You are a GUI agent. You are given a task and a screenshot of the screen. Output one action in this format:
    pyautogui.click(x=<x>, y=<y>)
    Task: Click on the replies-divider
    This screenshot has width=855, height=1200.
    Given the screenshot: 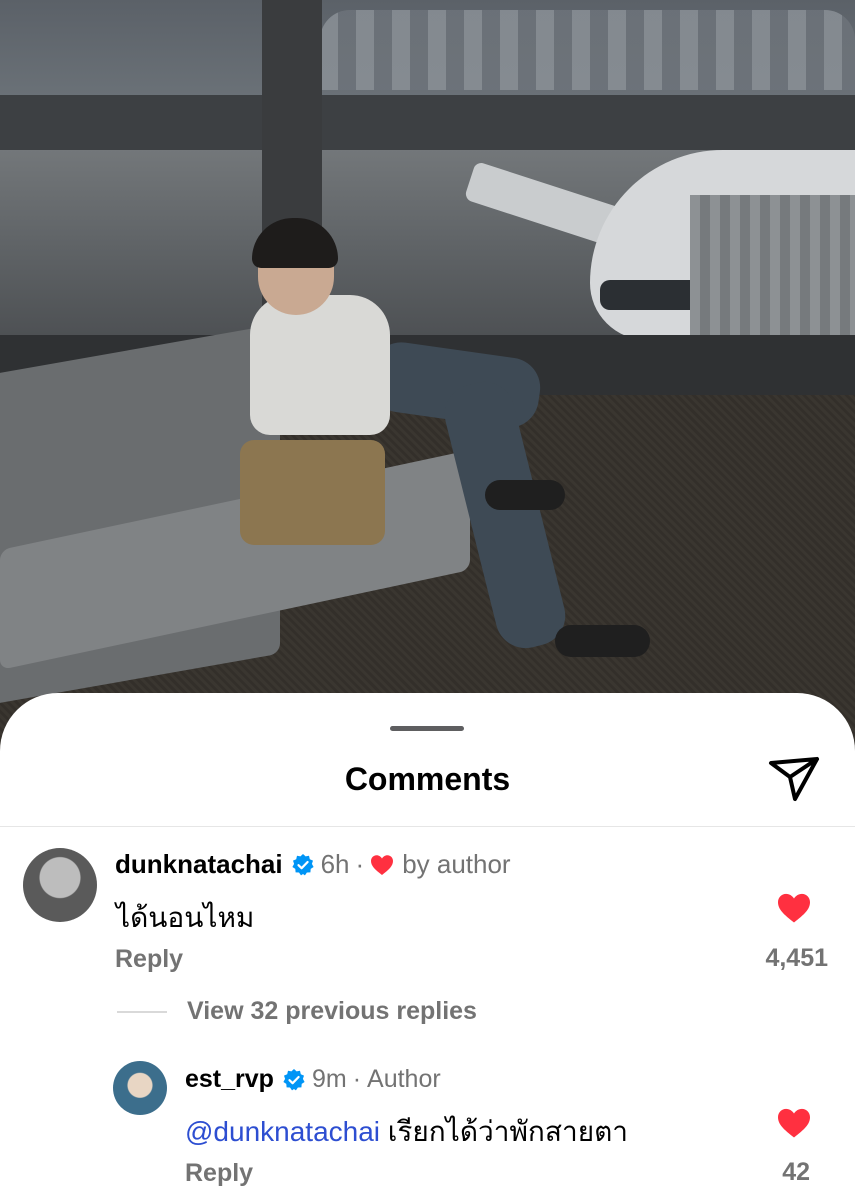 What is the action you would take?
    pyautogui.click(x=142, y=1012)
    